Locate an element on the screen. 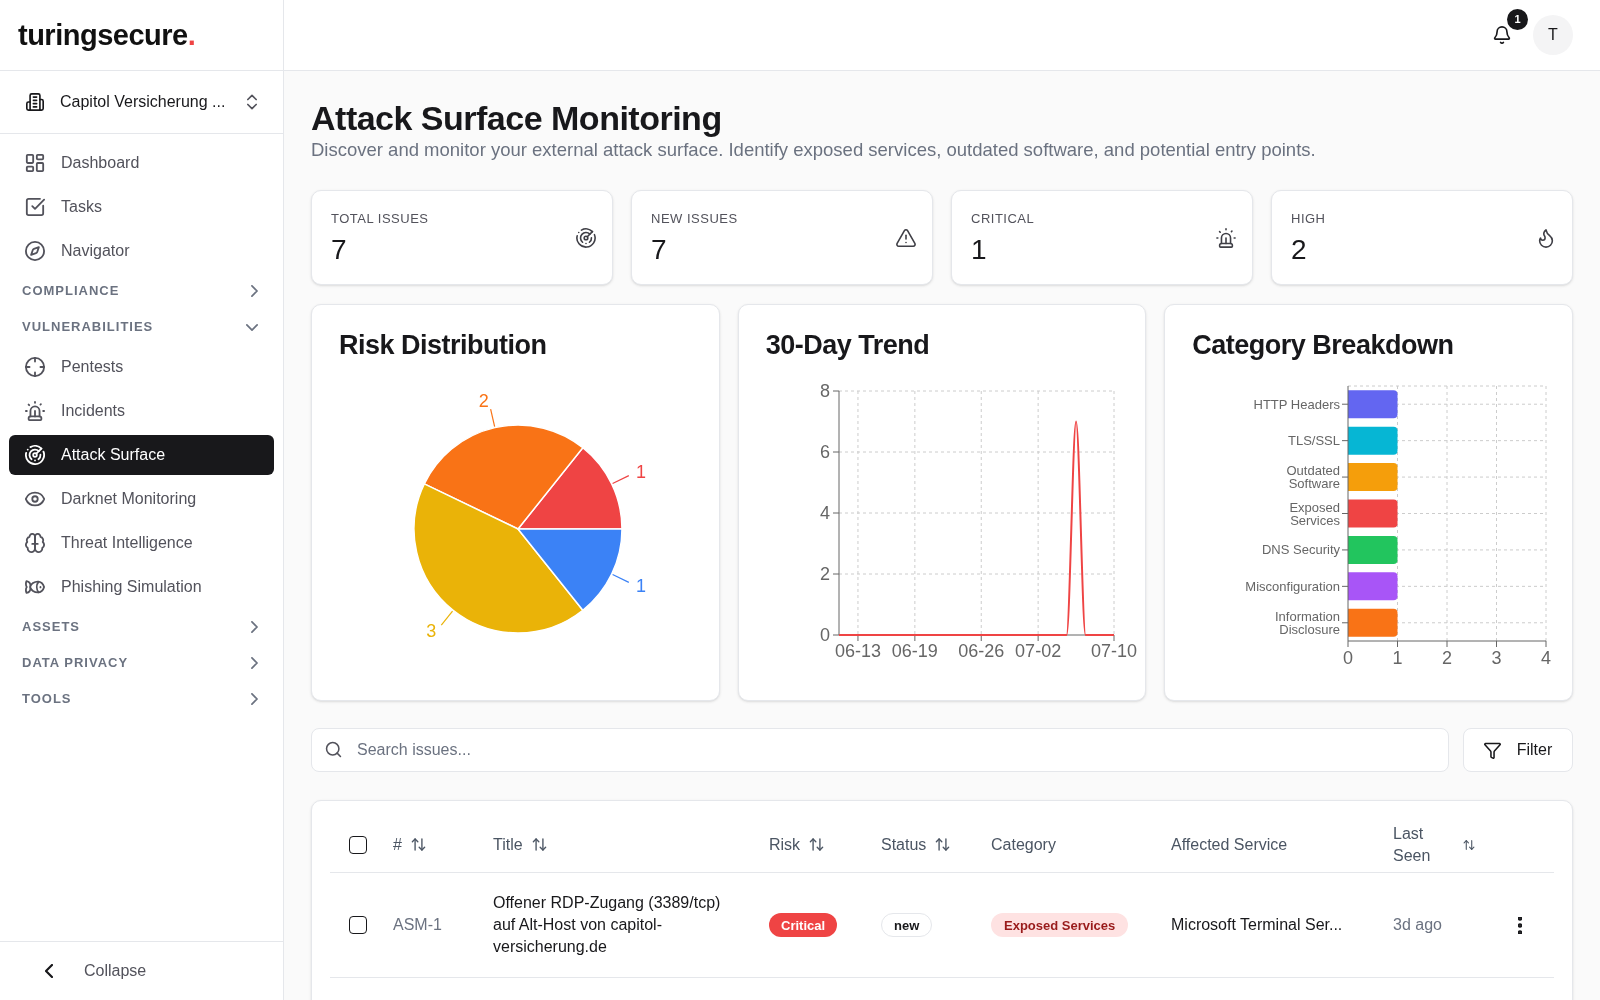  page-subtitle: Discover and monitor your external attack surface. Identify exposed services, outdated software, and potential entry points. is located at coordinates (814, 150).